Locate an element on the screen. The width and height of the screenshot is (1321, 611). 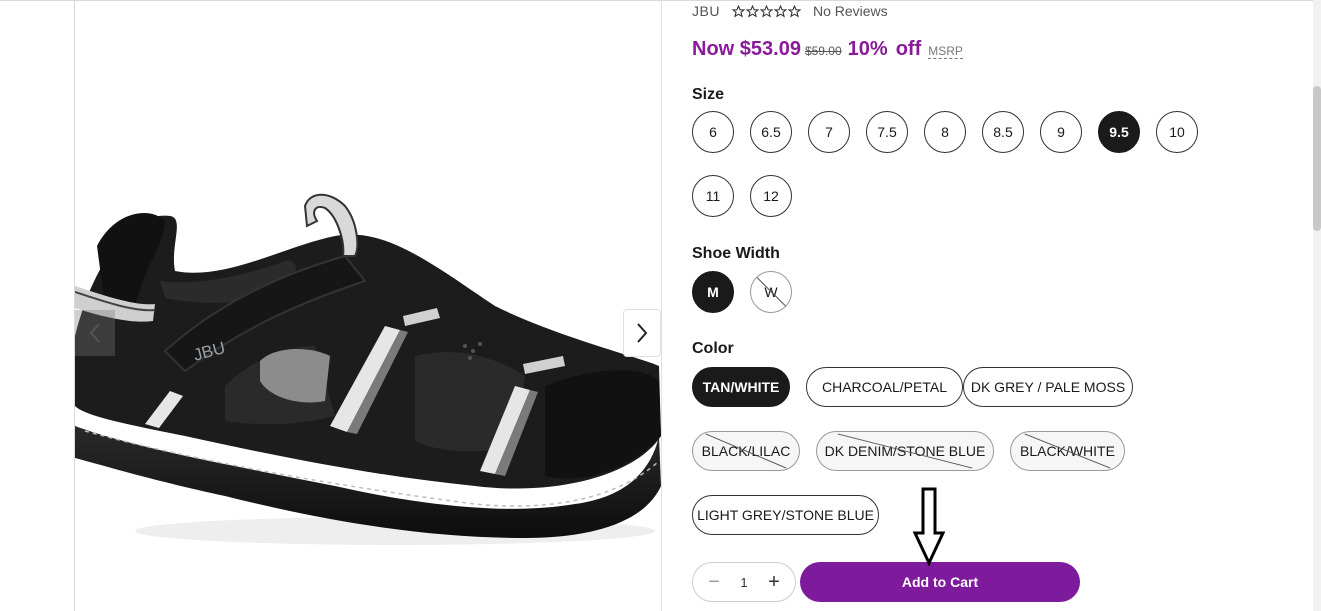
quantity-value: 1 is located at coordinates (743, 582).